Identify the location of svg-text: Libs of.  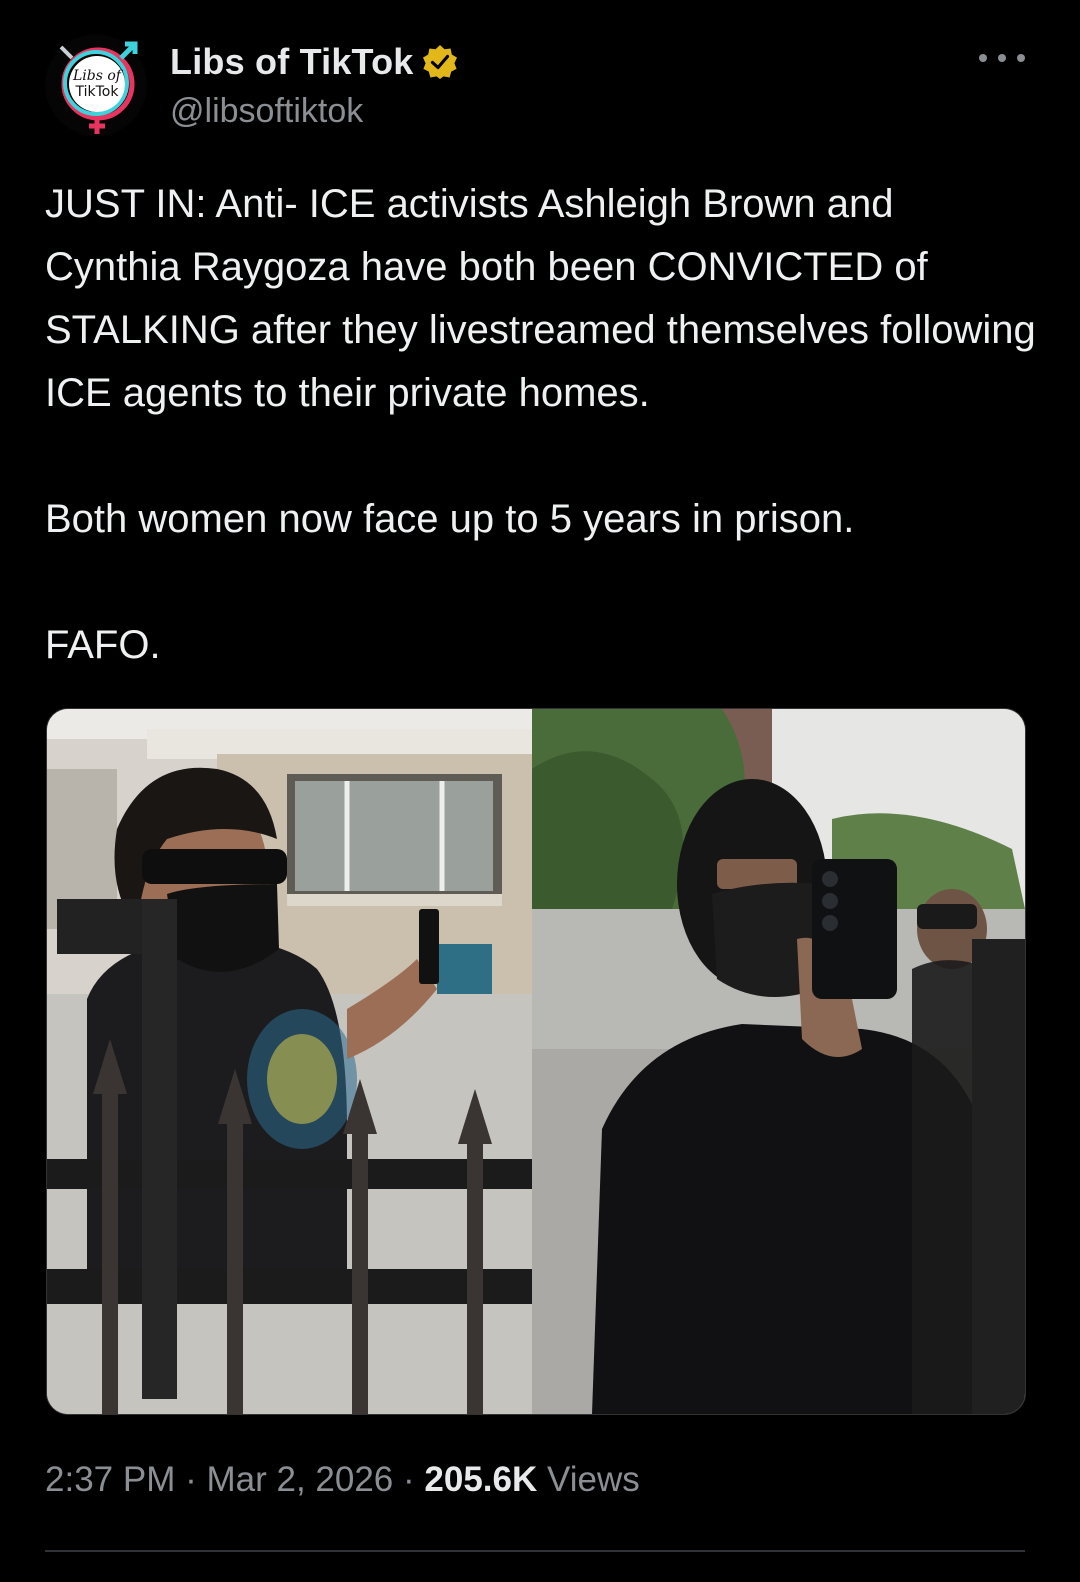
(98, 76).